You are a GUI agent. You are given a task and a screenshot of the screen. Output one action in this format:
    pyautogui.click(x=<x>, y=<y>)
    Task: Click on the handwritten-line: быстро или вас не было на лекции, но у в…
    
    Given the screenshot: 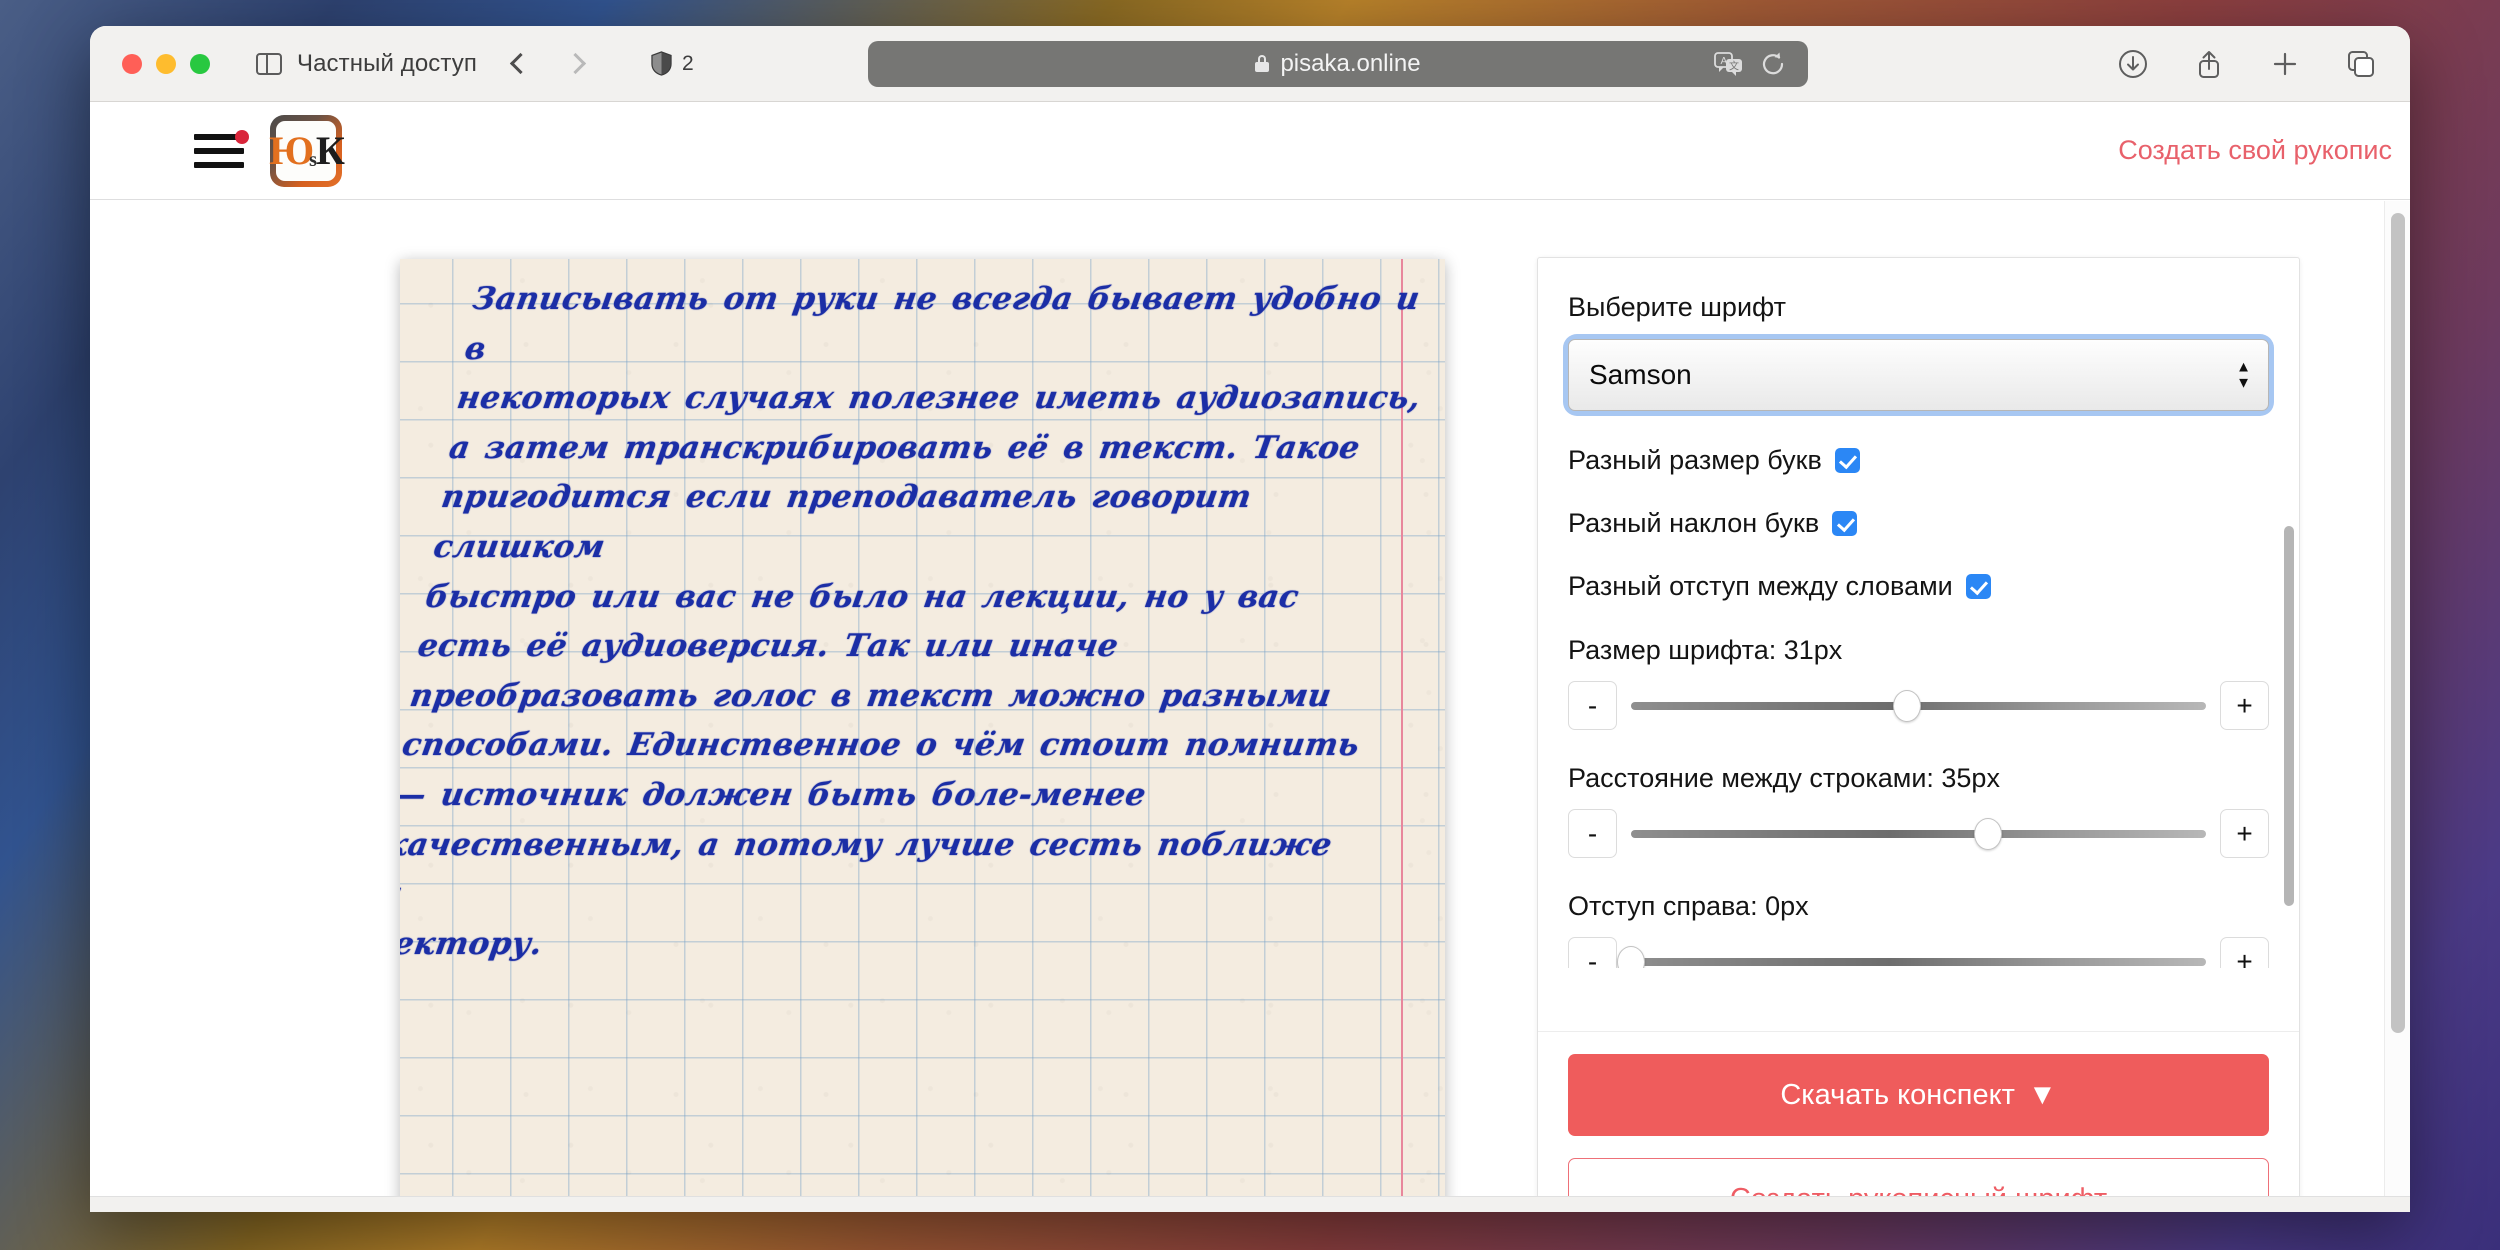 What is the action you would take?
    pyautogui.click(x=862, y=596)
    